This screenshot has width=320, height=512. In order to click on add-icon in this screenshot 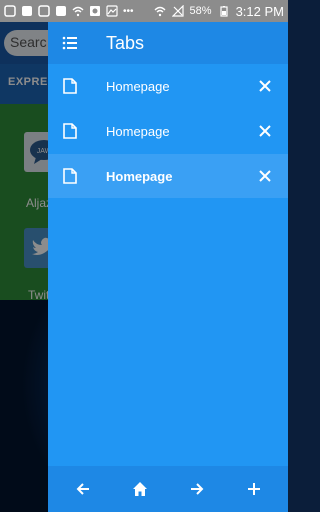, I will do `click(253, 489)`.